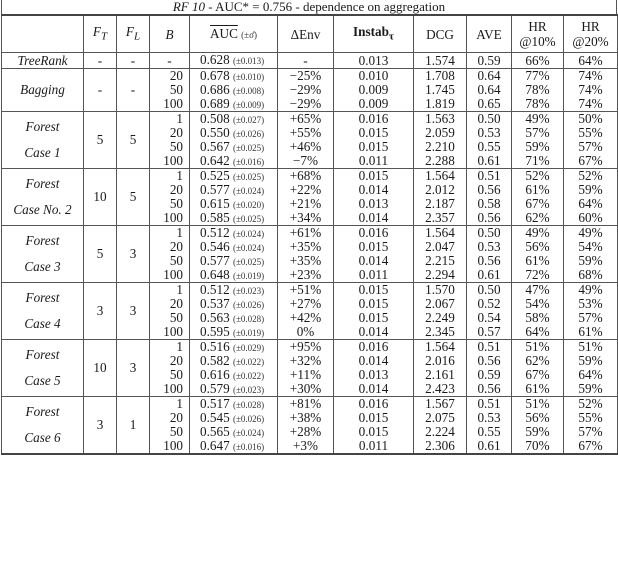  Describe the element at coordinates (42, 311) in the screenshot. I see `cell-method: Forest Case 4` at that location.